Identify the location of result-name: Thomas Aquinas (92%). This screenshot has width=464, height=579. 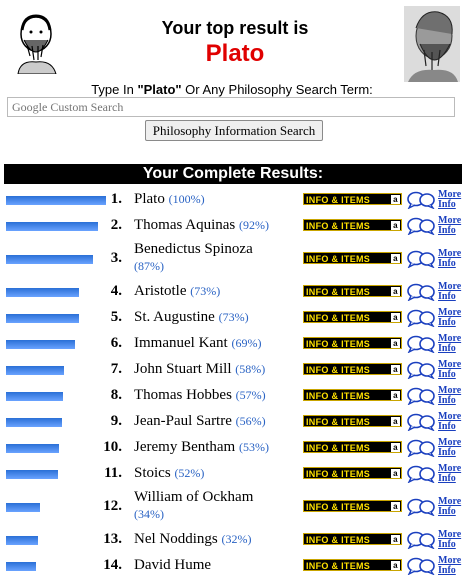
(218, 225).